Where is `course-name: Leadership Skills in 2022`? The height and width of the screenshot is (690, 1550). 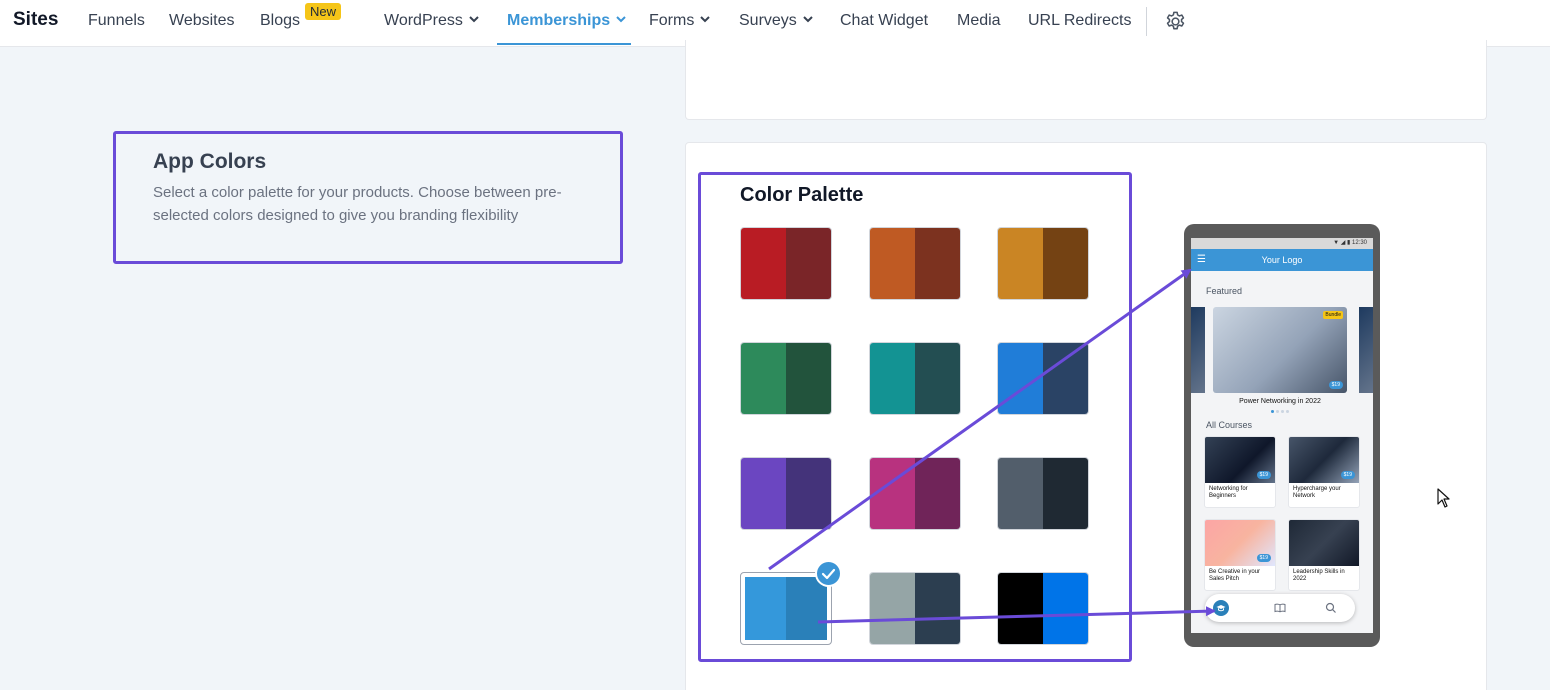
course-name: Leadership Skills in 2022 is located at coordinates (1319, 575).